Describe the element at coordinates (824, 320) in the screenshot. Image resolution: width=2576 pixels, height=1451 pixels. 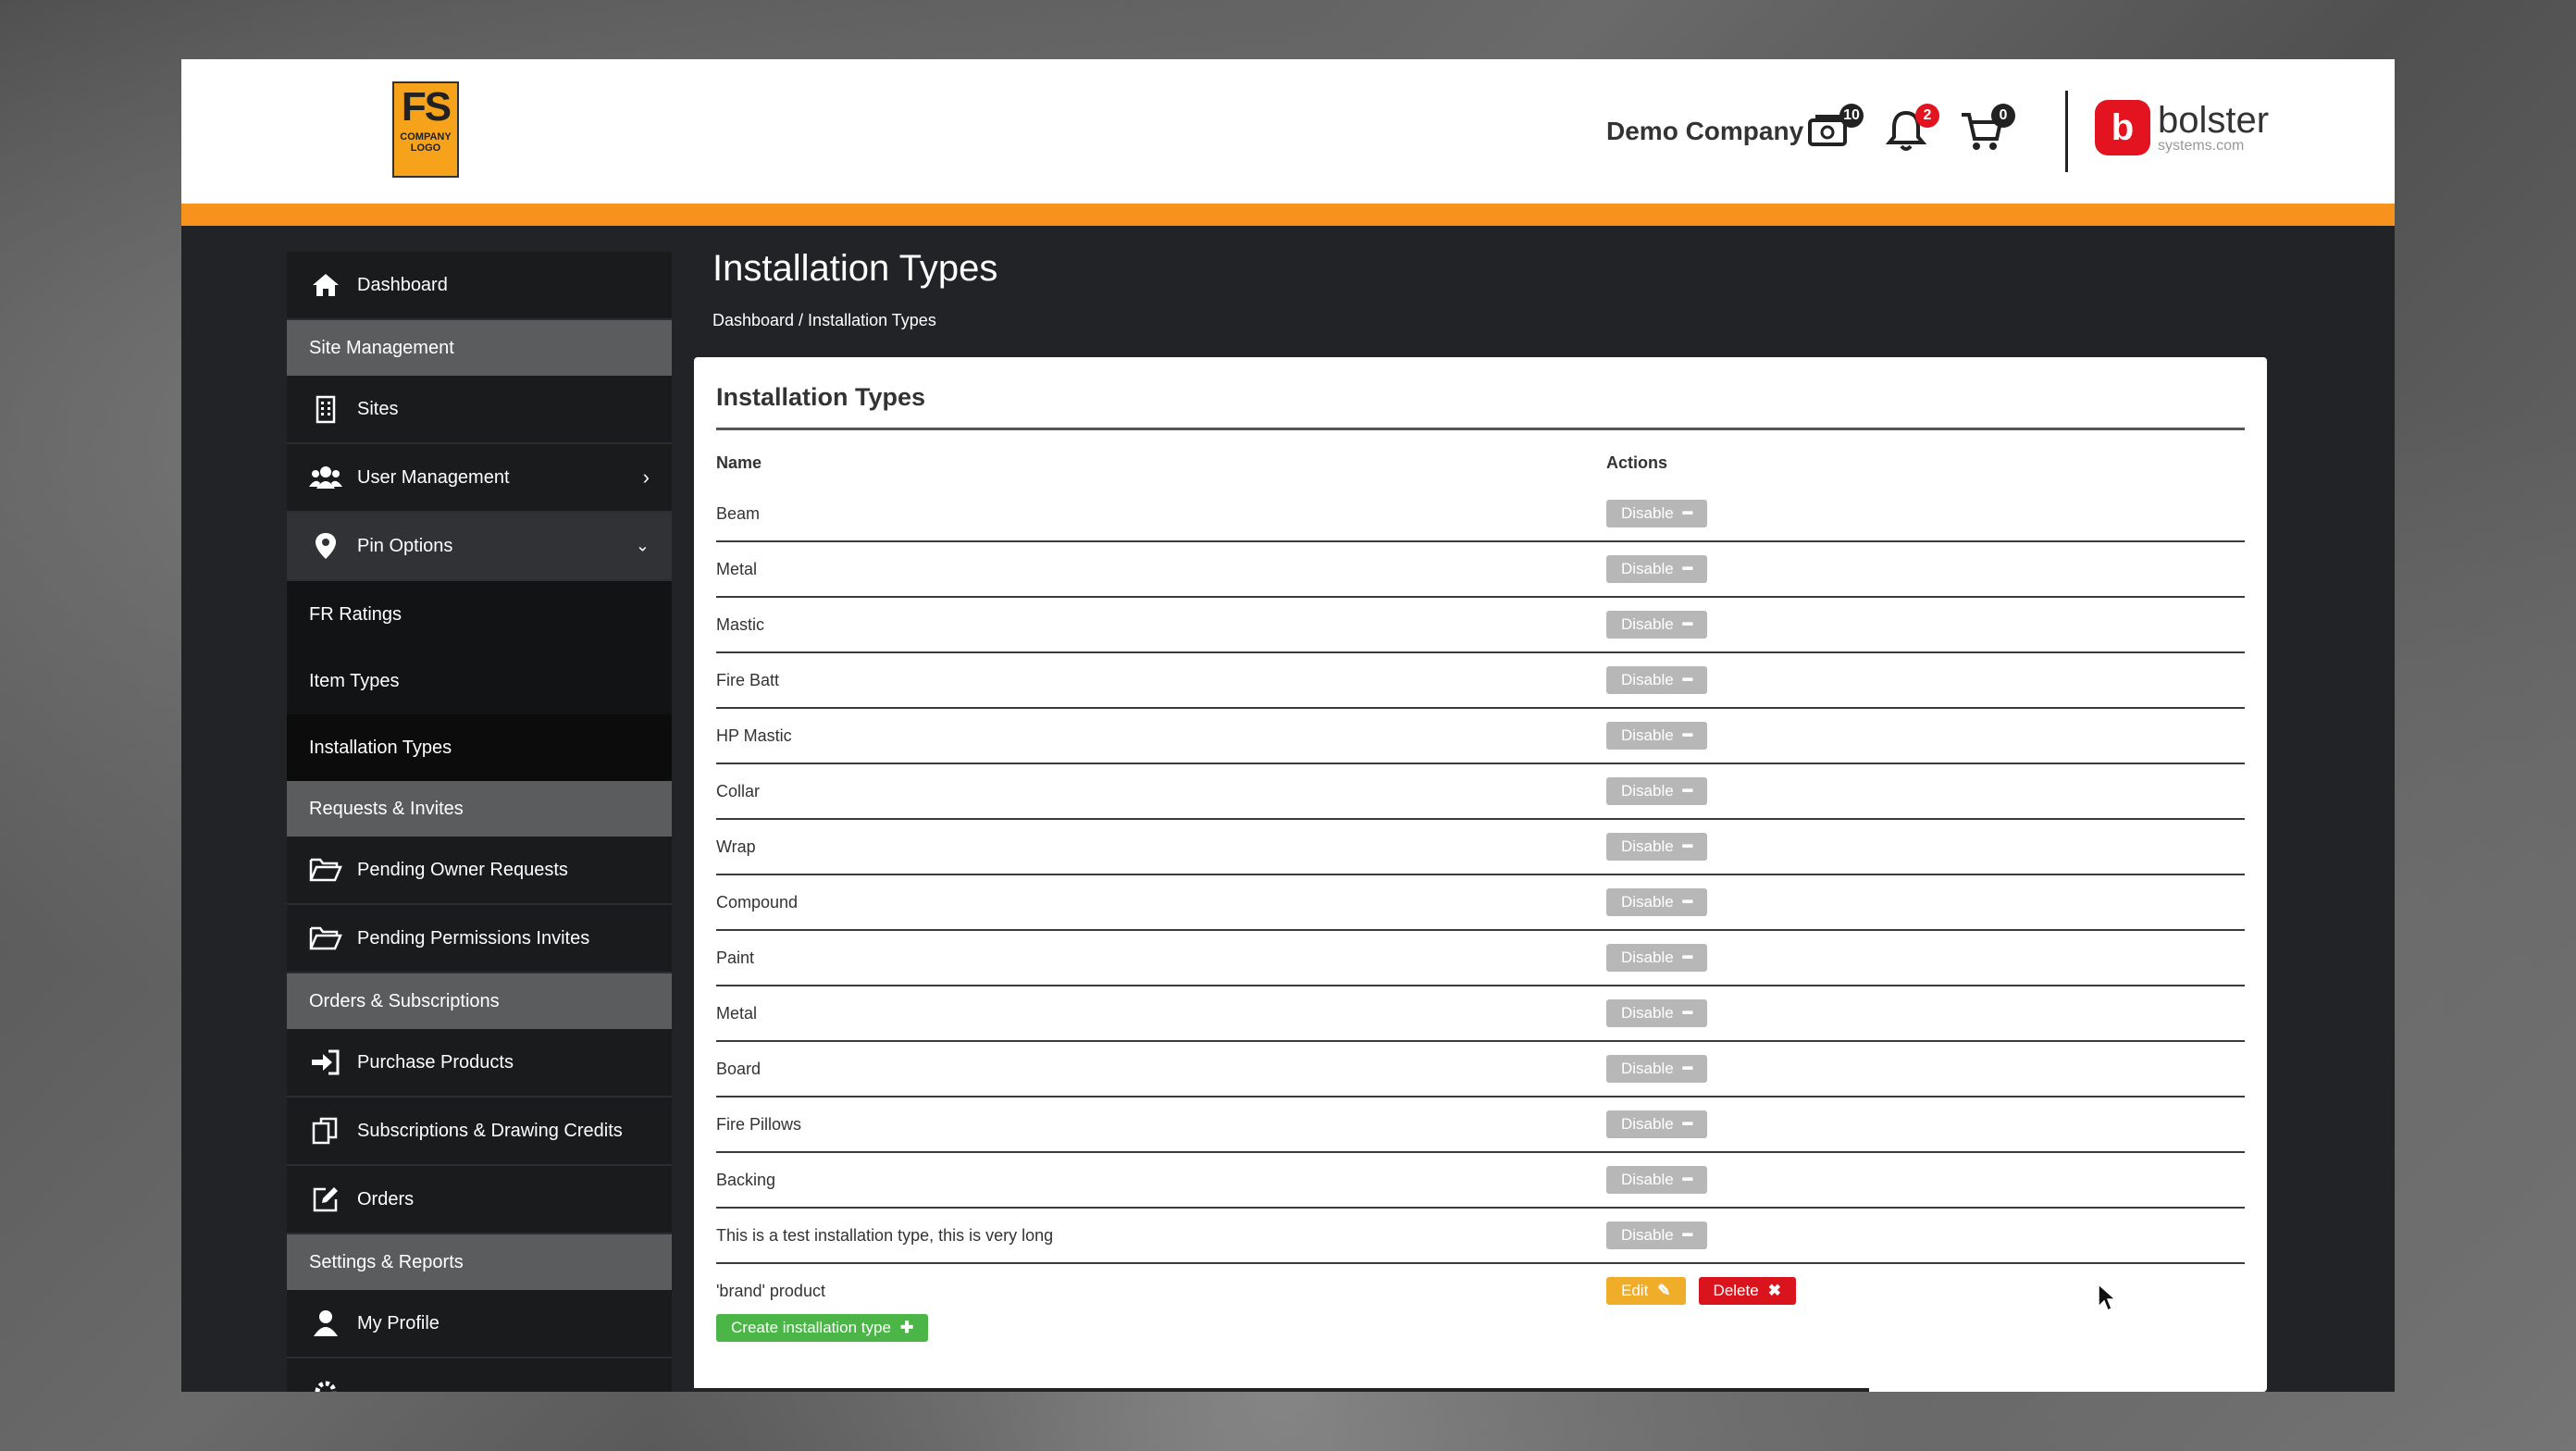
I see `breadcrumb: Dashboard / Installation Types` at that location.